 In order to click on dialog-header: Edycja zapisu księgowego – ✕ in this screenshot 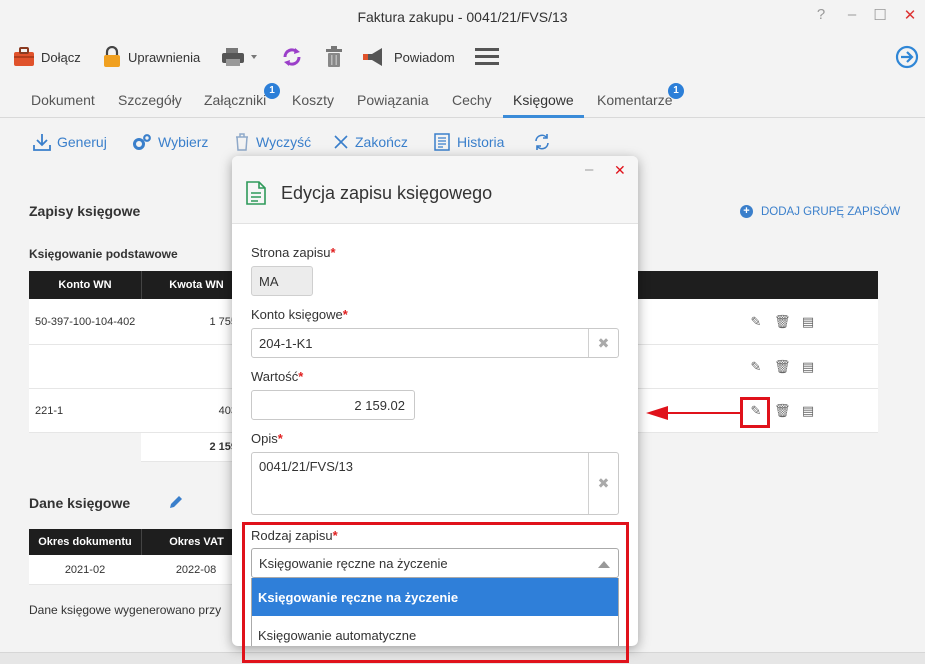, I will do `click(435, 190)`.